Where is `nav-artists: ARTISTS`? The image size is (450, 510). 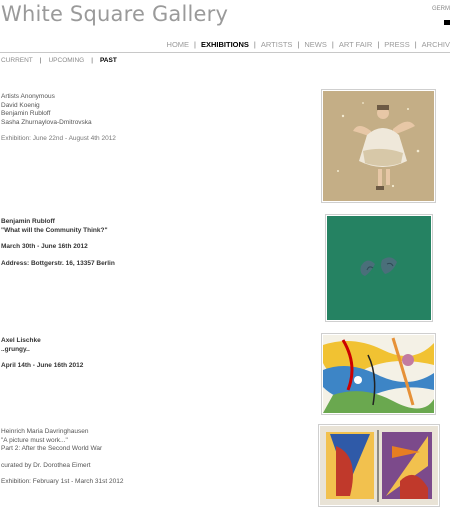
nav-artists: ARTISTS is located at coordinates (277, 44).